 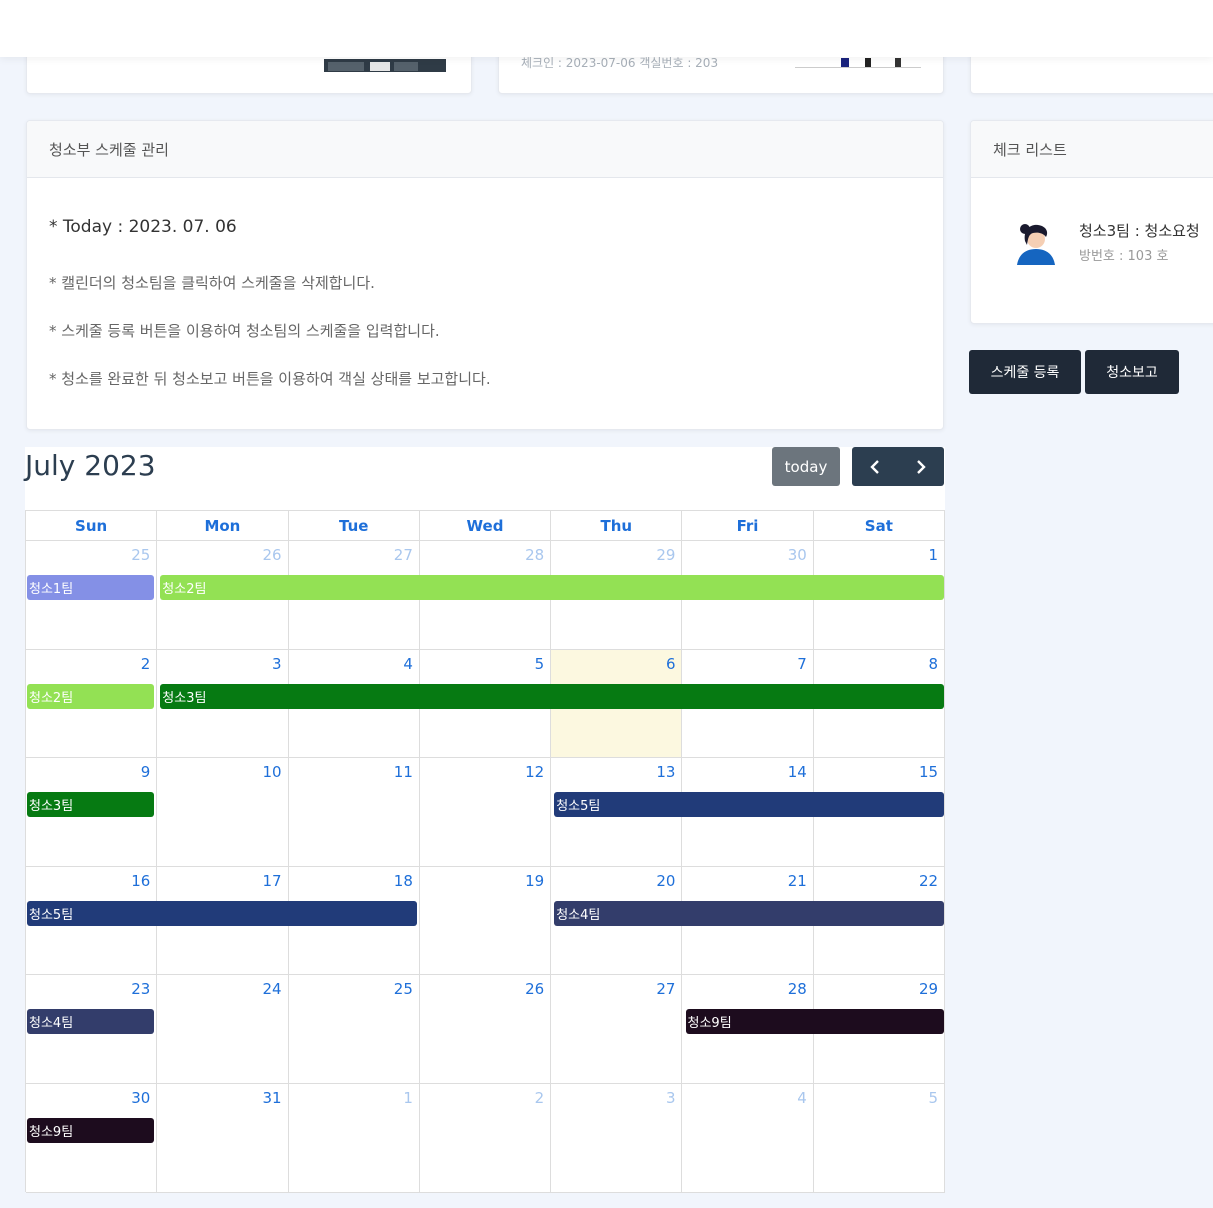 What do you see at coordinates (223, 1137) in the screenshot?
I see `calendar-day-cell: 31` at bounding box center [223, 1137].